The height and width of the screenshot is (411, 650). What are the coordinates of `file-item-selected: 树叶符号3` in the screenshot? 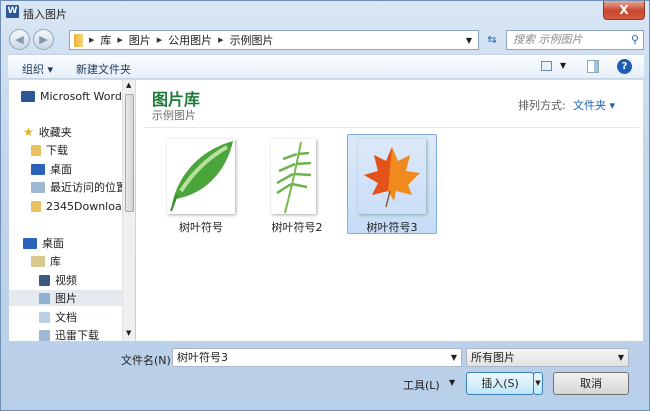 It's located at (392, 184).